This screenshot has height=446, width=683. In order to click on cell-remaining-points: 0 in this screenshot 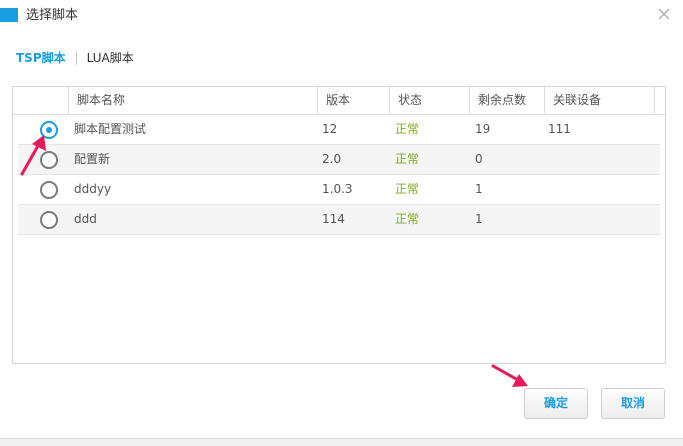, I will do `click(479, 159)`.